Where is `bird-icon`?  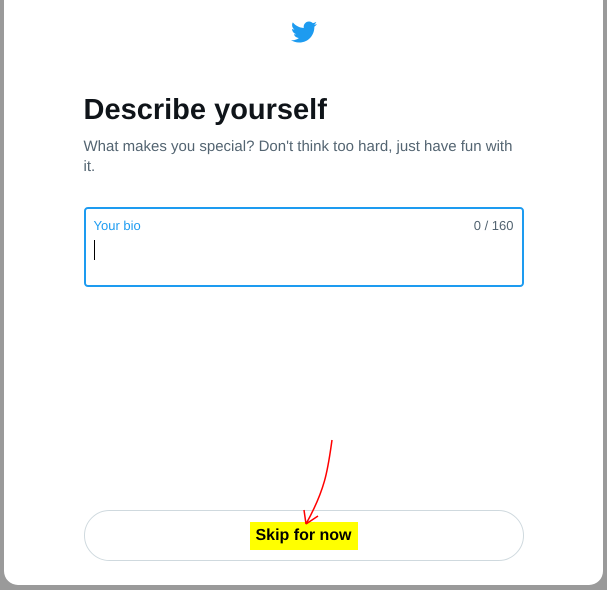
bird-icon is located at coordinates (303, 32).